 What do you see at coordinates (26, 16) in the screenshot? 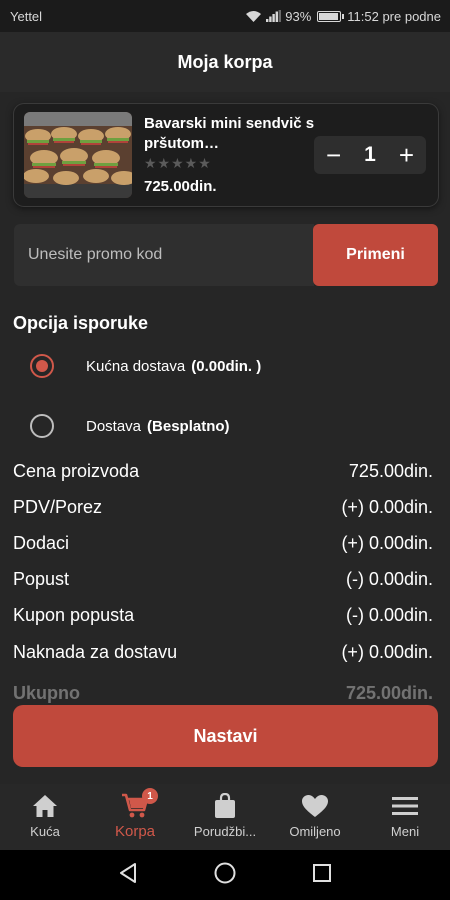
I see `carrier-name: Yettel` at bounding box center [26, 16].